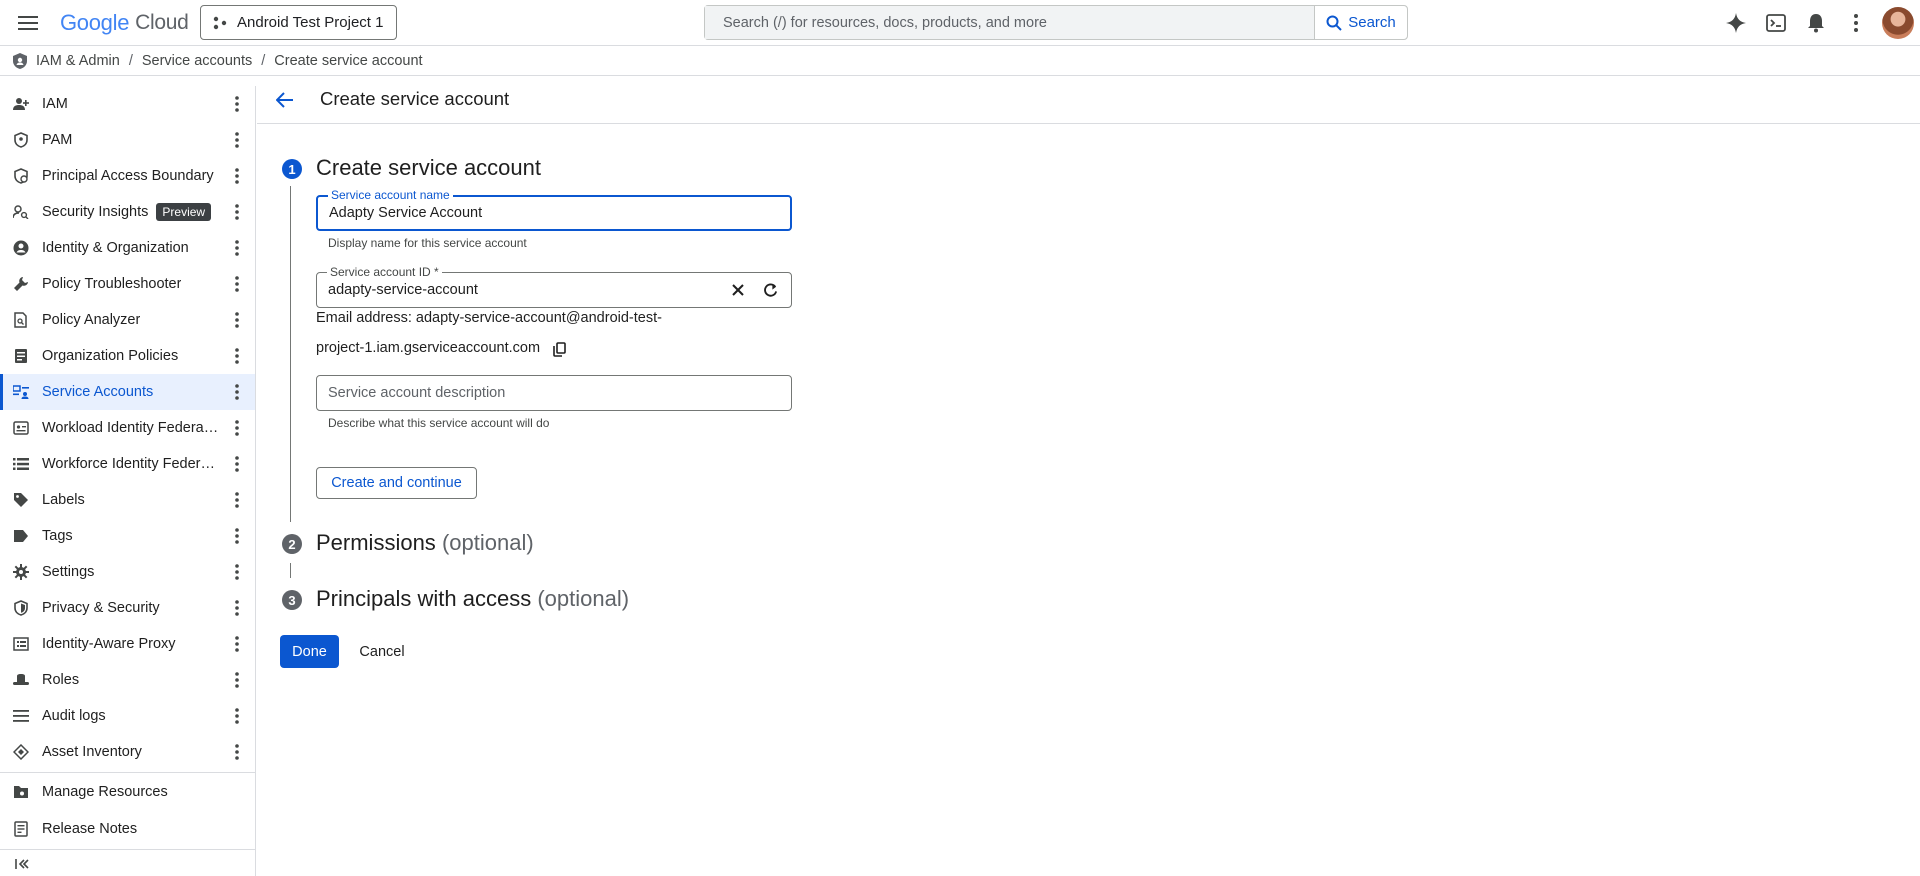 This screenshot has width=1920, height=876. I want to click on create-and-continue-button: Create and continue, so click(396, 483).